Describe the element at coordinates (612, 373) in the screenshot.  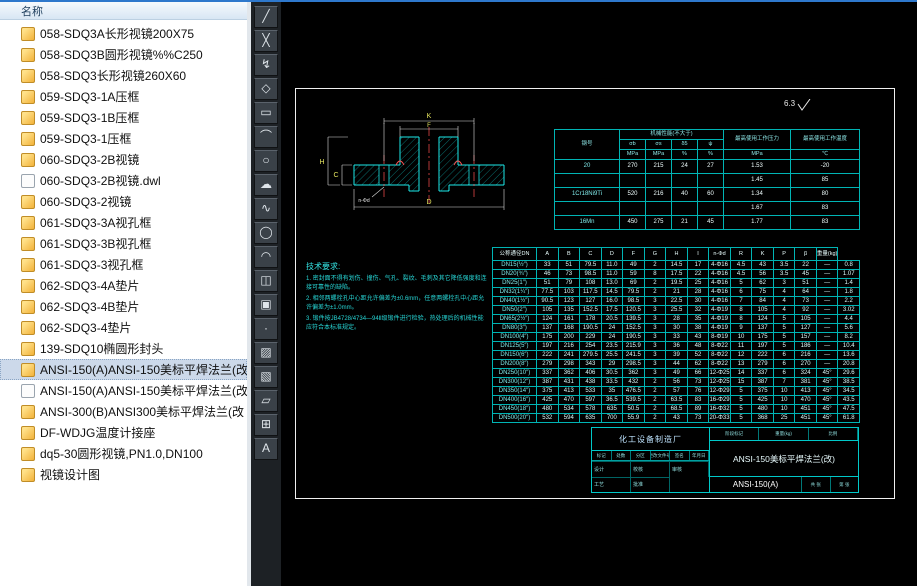
I see `cell: 30.5` at that location.